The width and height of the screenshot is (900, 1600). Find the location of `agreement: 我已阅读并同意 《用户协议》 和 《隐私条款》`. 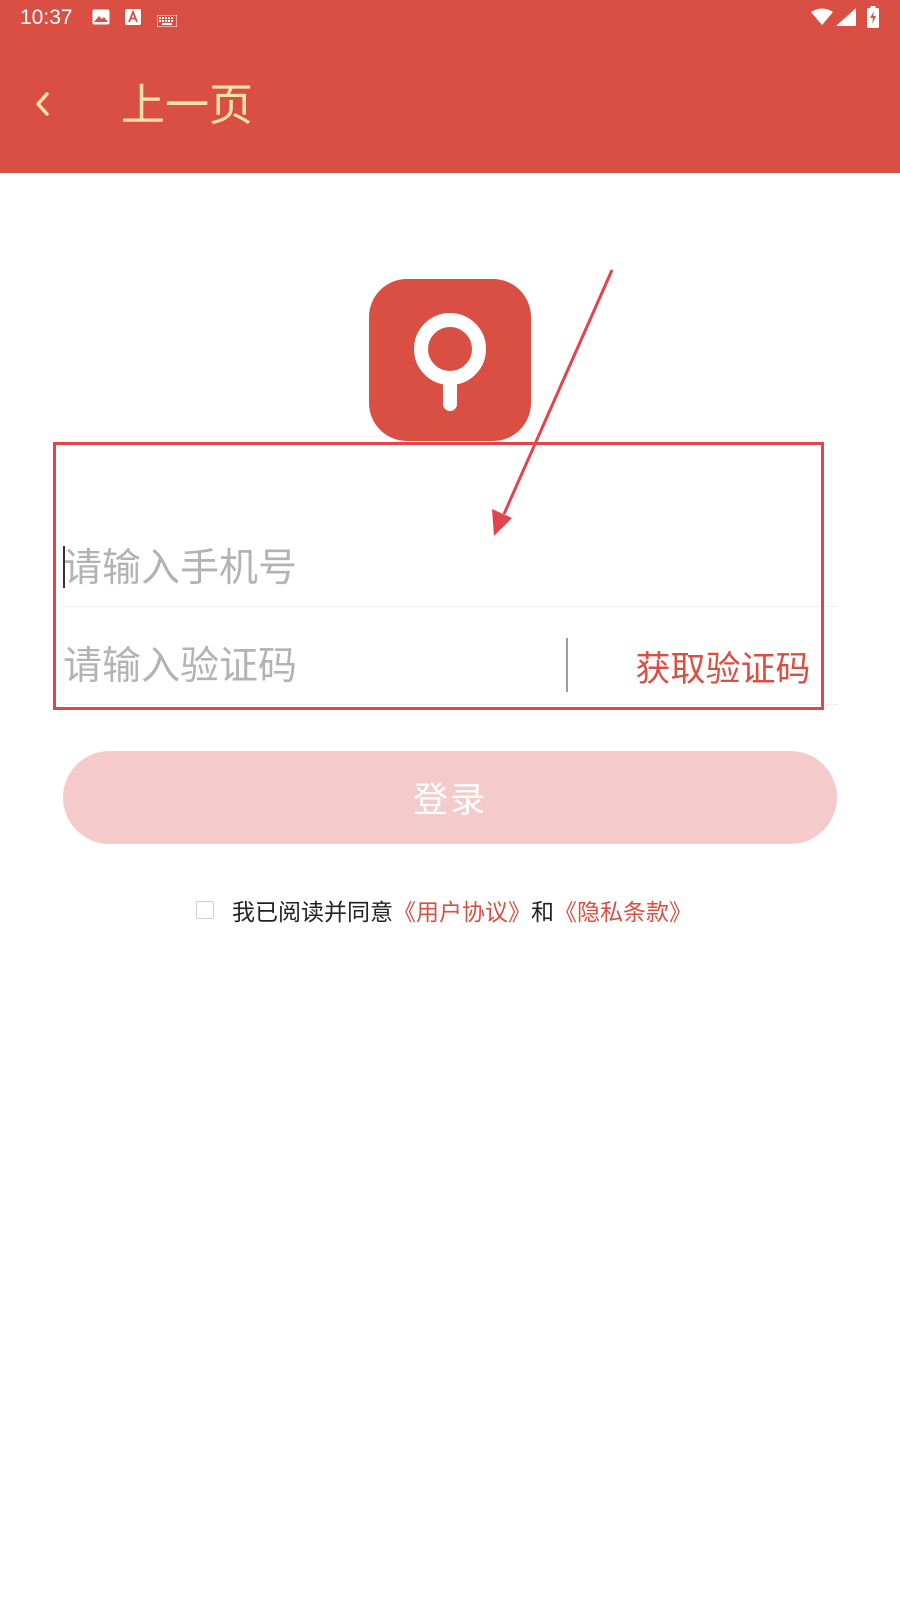

agreement: 我已阅读并同意 《用户协议》 和 《隐私条款》 is located at coordinates (444, 910).